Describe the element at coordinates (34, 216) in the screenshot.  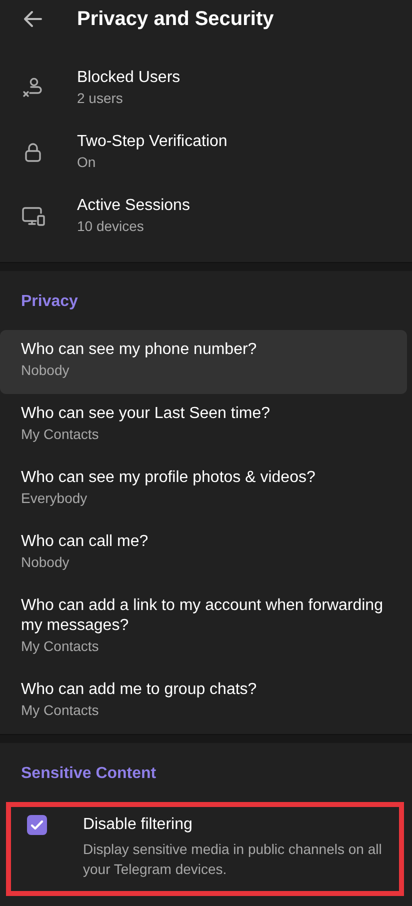
I see `devices-icon` at that location.